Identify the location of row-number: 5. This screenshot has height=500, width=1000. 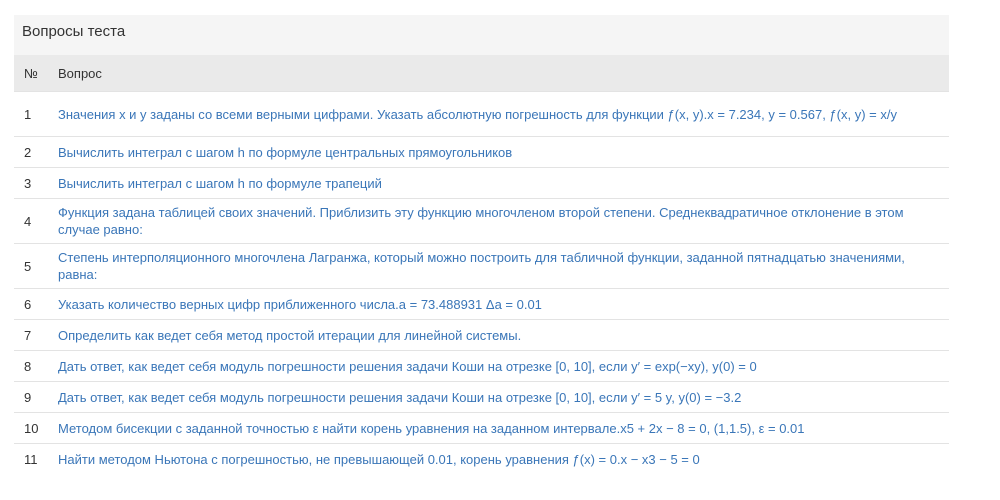
(29, 266).